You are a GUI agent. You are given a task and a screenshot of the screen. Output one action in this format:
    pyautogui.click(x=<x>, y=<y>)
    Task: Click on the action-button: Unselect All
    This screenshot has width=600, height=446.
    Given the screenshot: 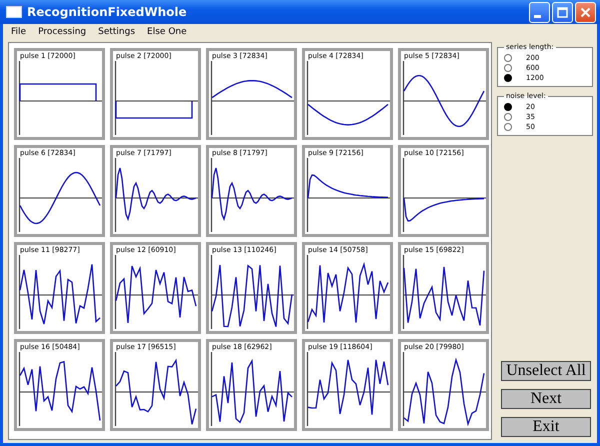 What is the action you would take?
    pyautogui.click(x=546, y=371)
    